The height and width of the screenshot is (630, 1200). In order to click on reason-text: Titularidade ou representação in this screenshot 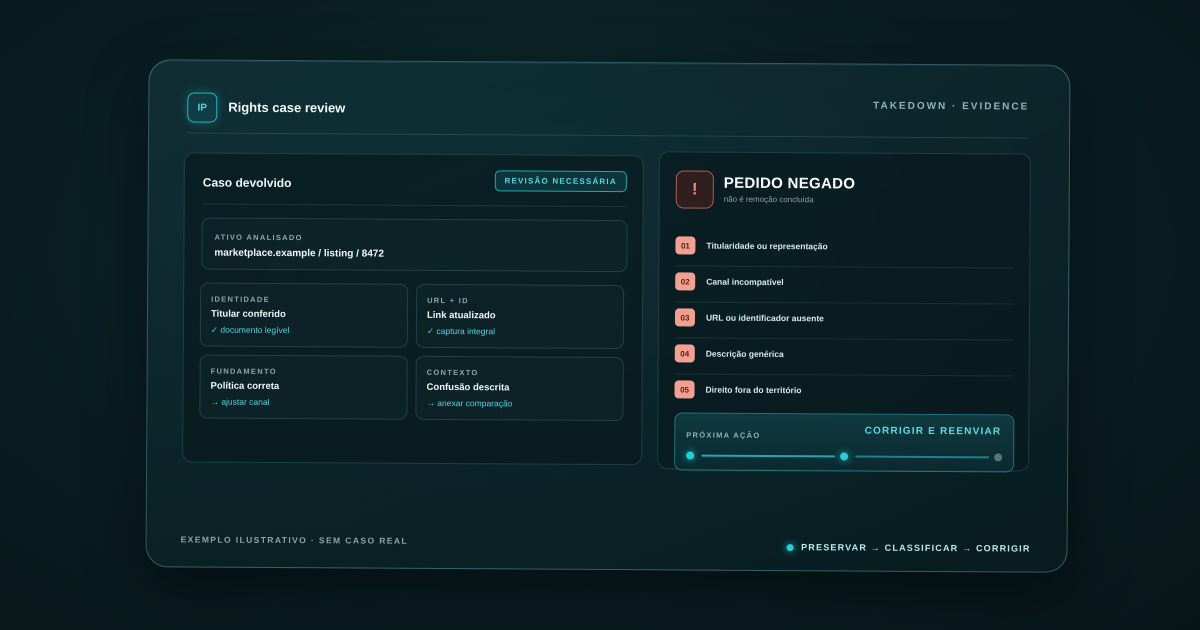, I will do `click(767, 246)`.